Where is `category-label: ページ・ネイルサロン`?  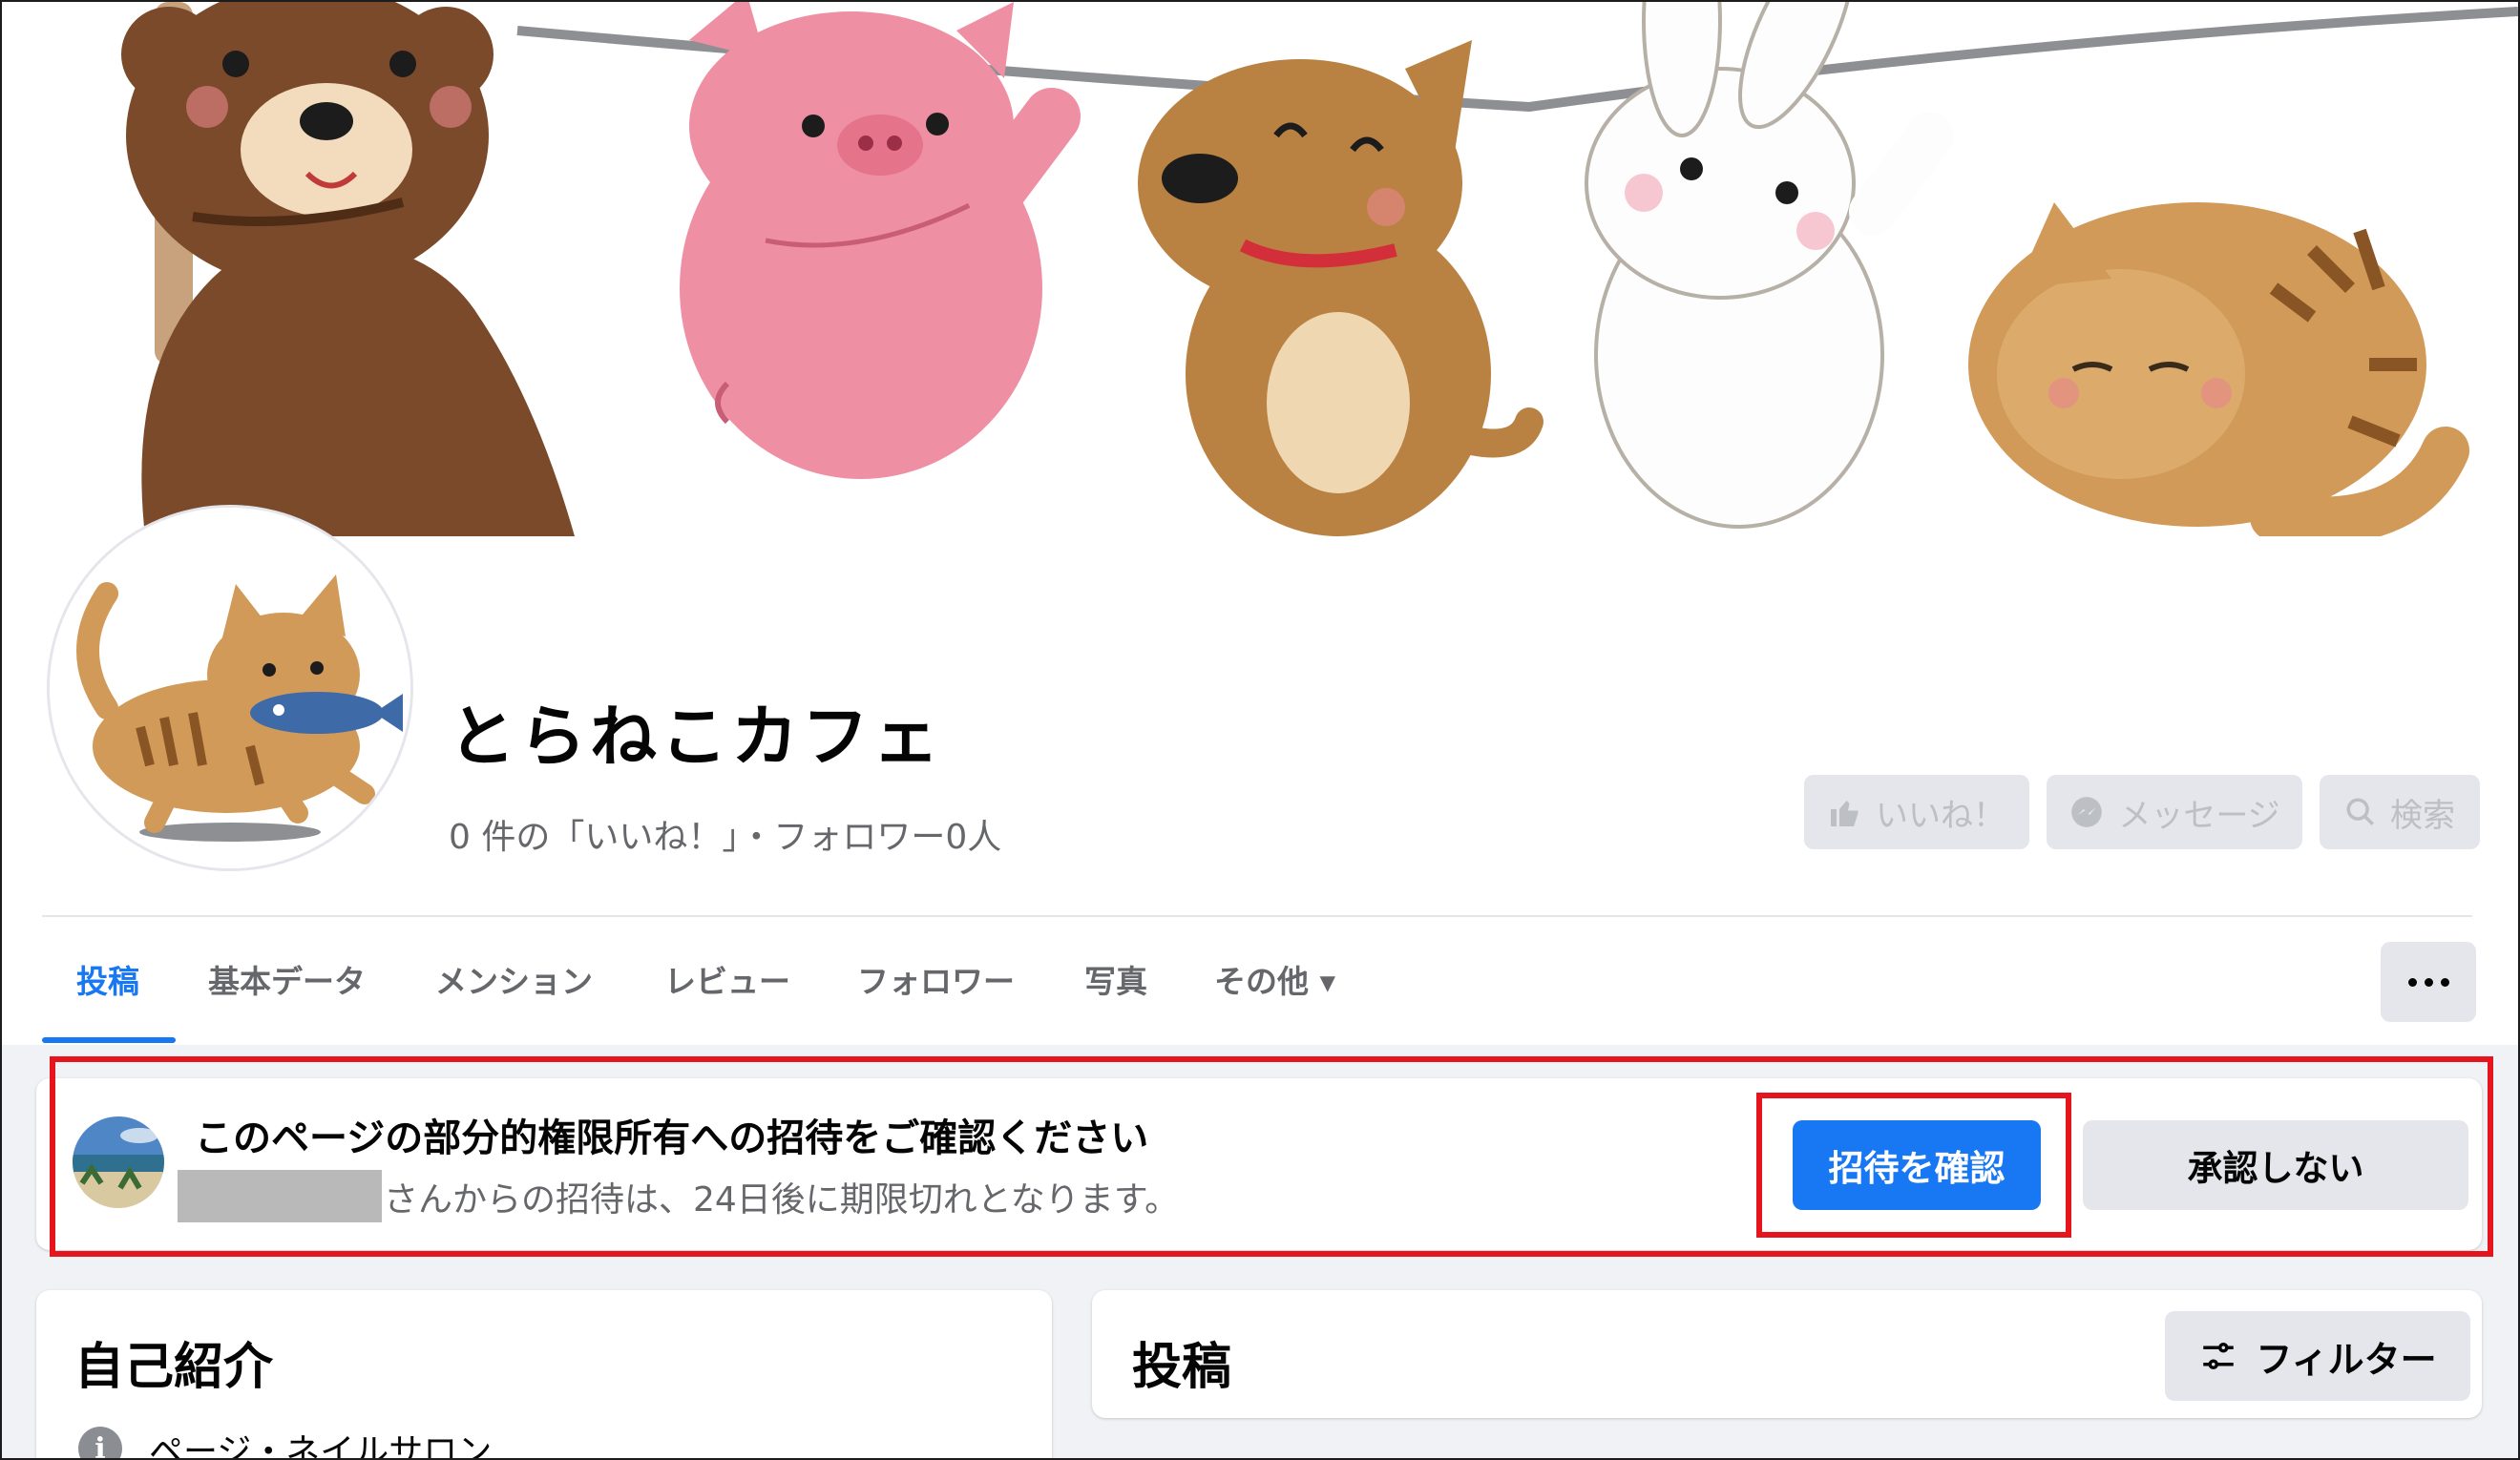
category-label: ページ・ネイルサロン is located at coordinates (321, 1446).